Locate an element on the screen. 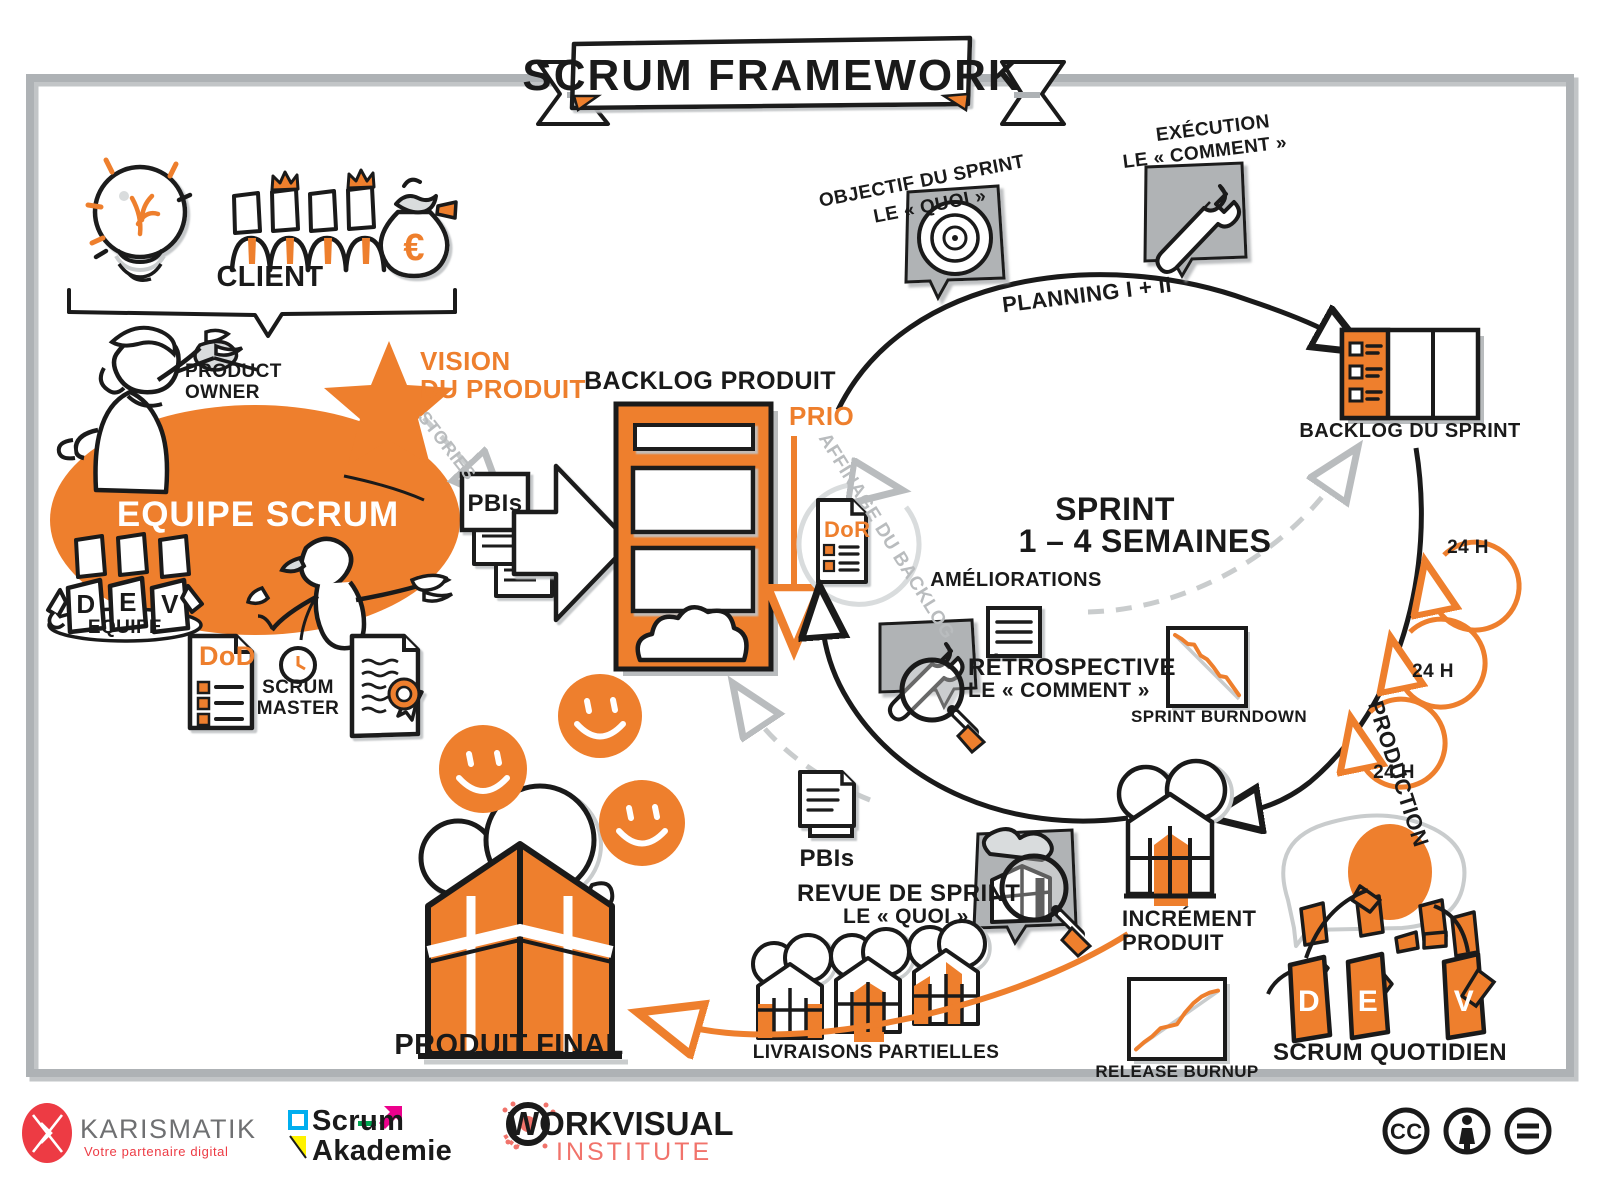 This screenshot has height=1200, width=1600. pbis-label-review: PBIs is located at coordinates (827, 858).